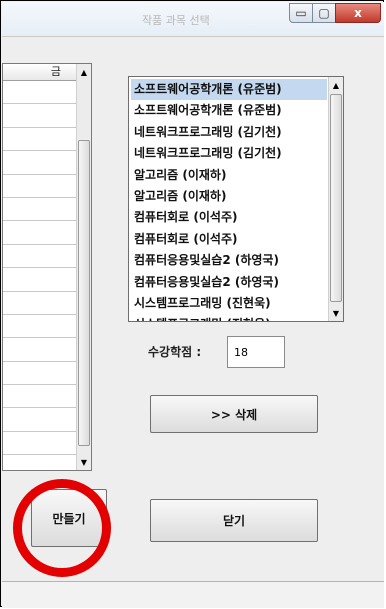  I want to click on maximize-icon: ▢, so click(324, 13).